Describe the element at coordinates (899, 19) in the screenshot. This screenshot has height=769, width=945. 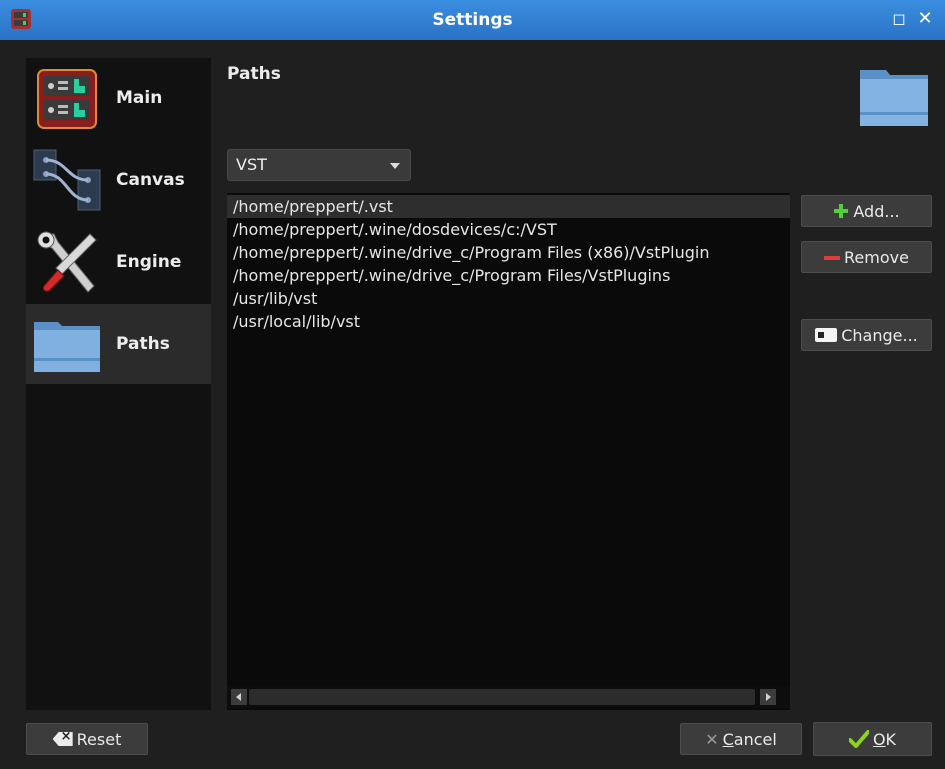
I see `maximize-button: ◻` at that location.